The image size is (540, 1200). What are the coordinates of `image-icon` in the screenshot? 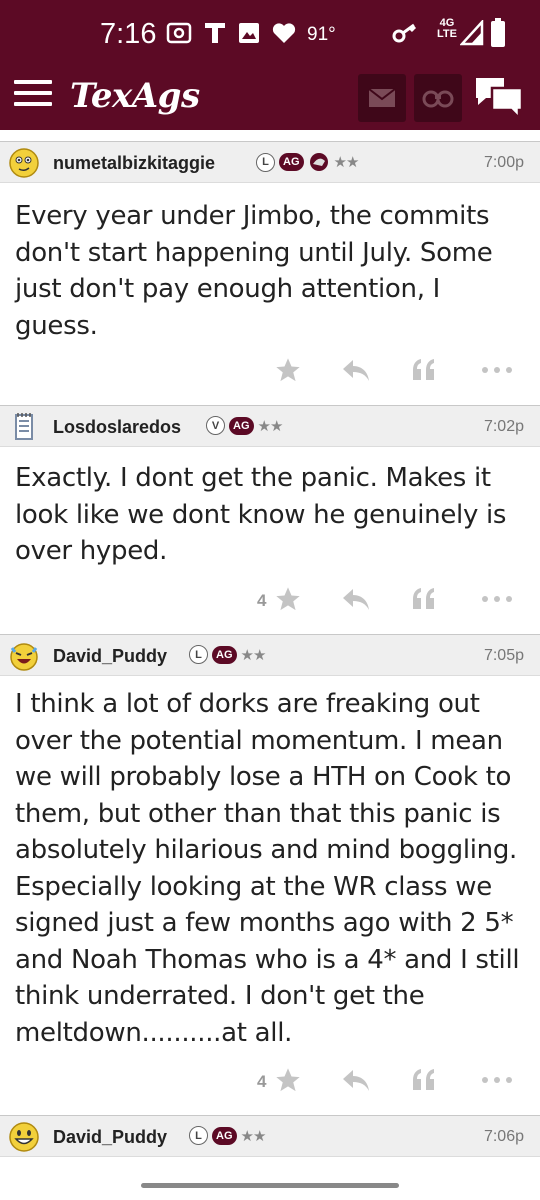 It's located at (249, 33).